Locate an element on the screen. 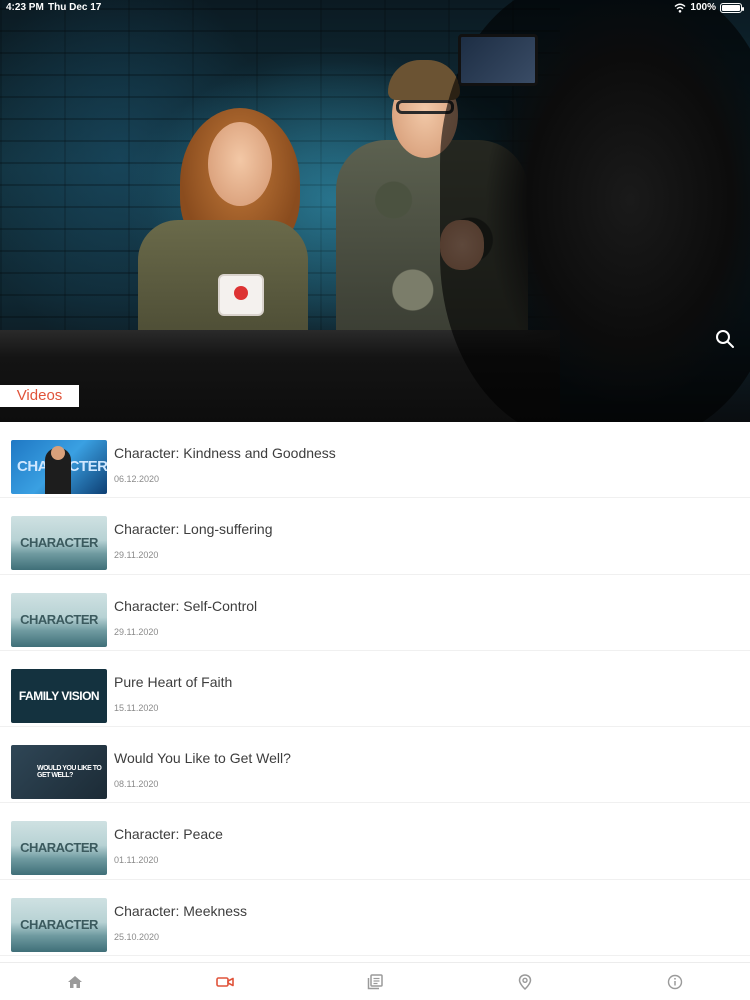  tab-videos is located at coordinates (225, 981).